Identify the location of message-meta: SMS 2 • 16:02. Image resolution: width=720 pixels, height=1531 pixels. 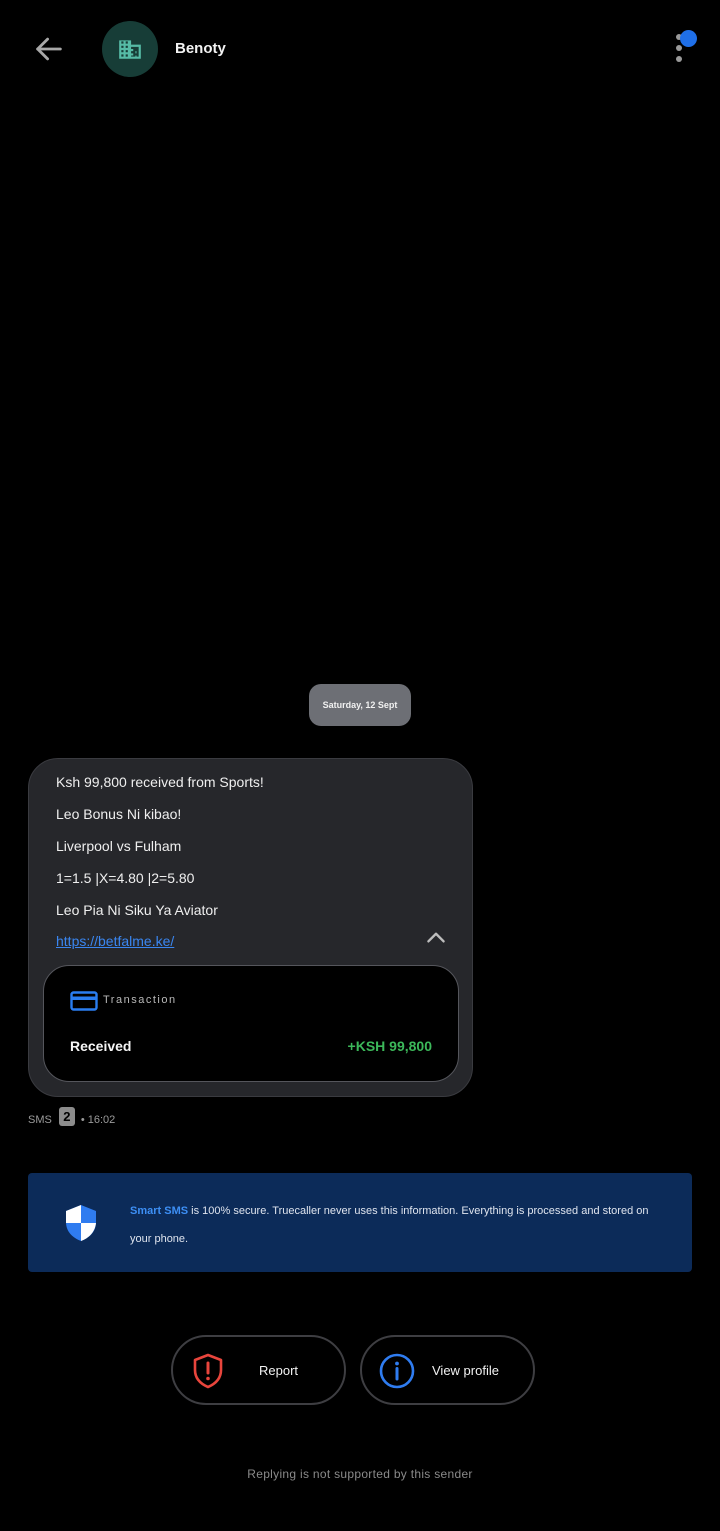
(72, 1119).